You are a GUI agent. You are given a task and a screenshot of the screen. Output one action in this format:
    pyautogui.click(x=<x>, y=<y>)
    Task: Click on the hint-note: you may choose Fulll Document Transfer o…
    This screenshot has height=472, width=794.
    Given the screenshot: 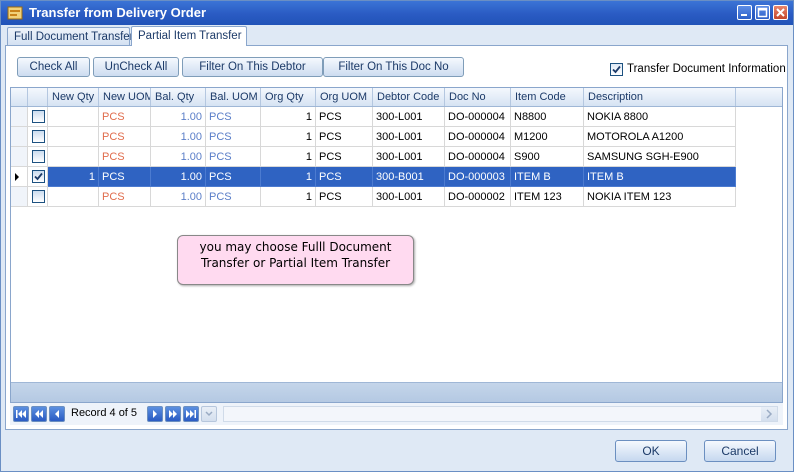 What is the action you would take?
    pyautogui.click(x=295, y=260)
    